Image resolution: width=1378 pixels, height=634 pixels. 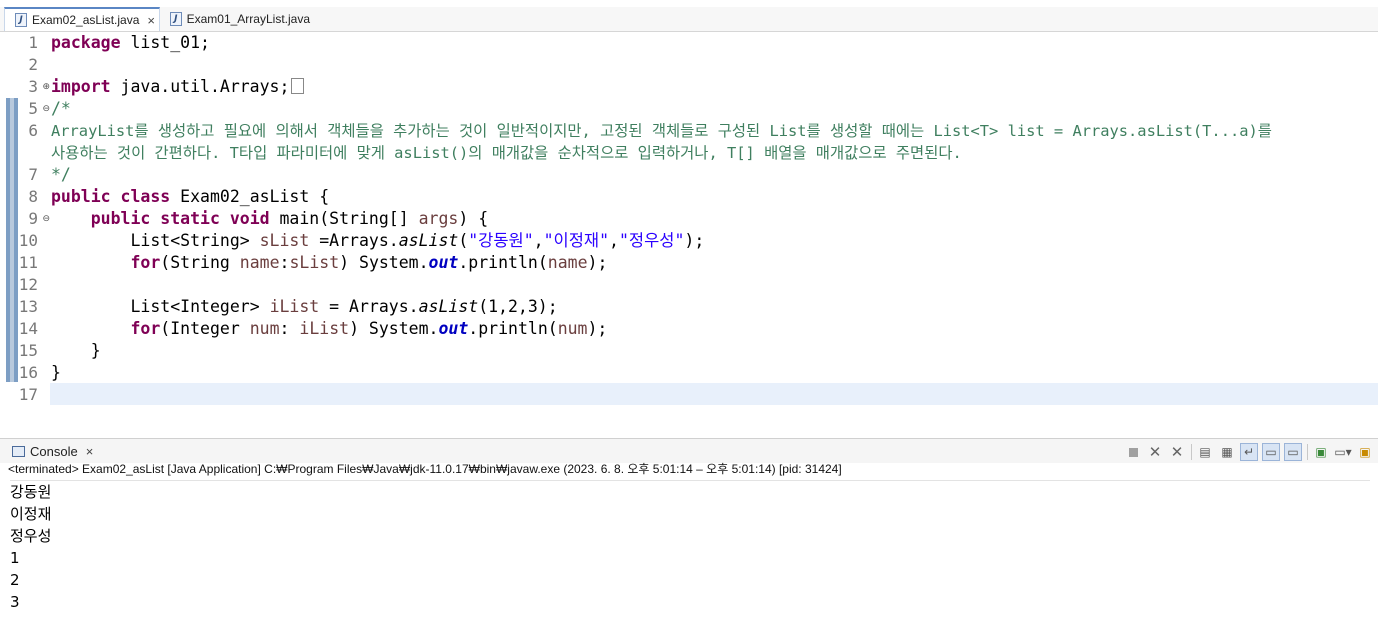 I want to click on console-toolbar: ✕ ✕ ▤ ▦ ↵ ▭ ▭ ▣ ▭▾ ▣, so click(x=1247, y=452).